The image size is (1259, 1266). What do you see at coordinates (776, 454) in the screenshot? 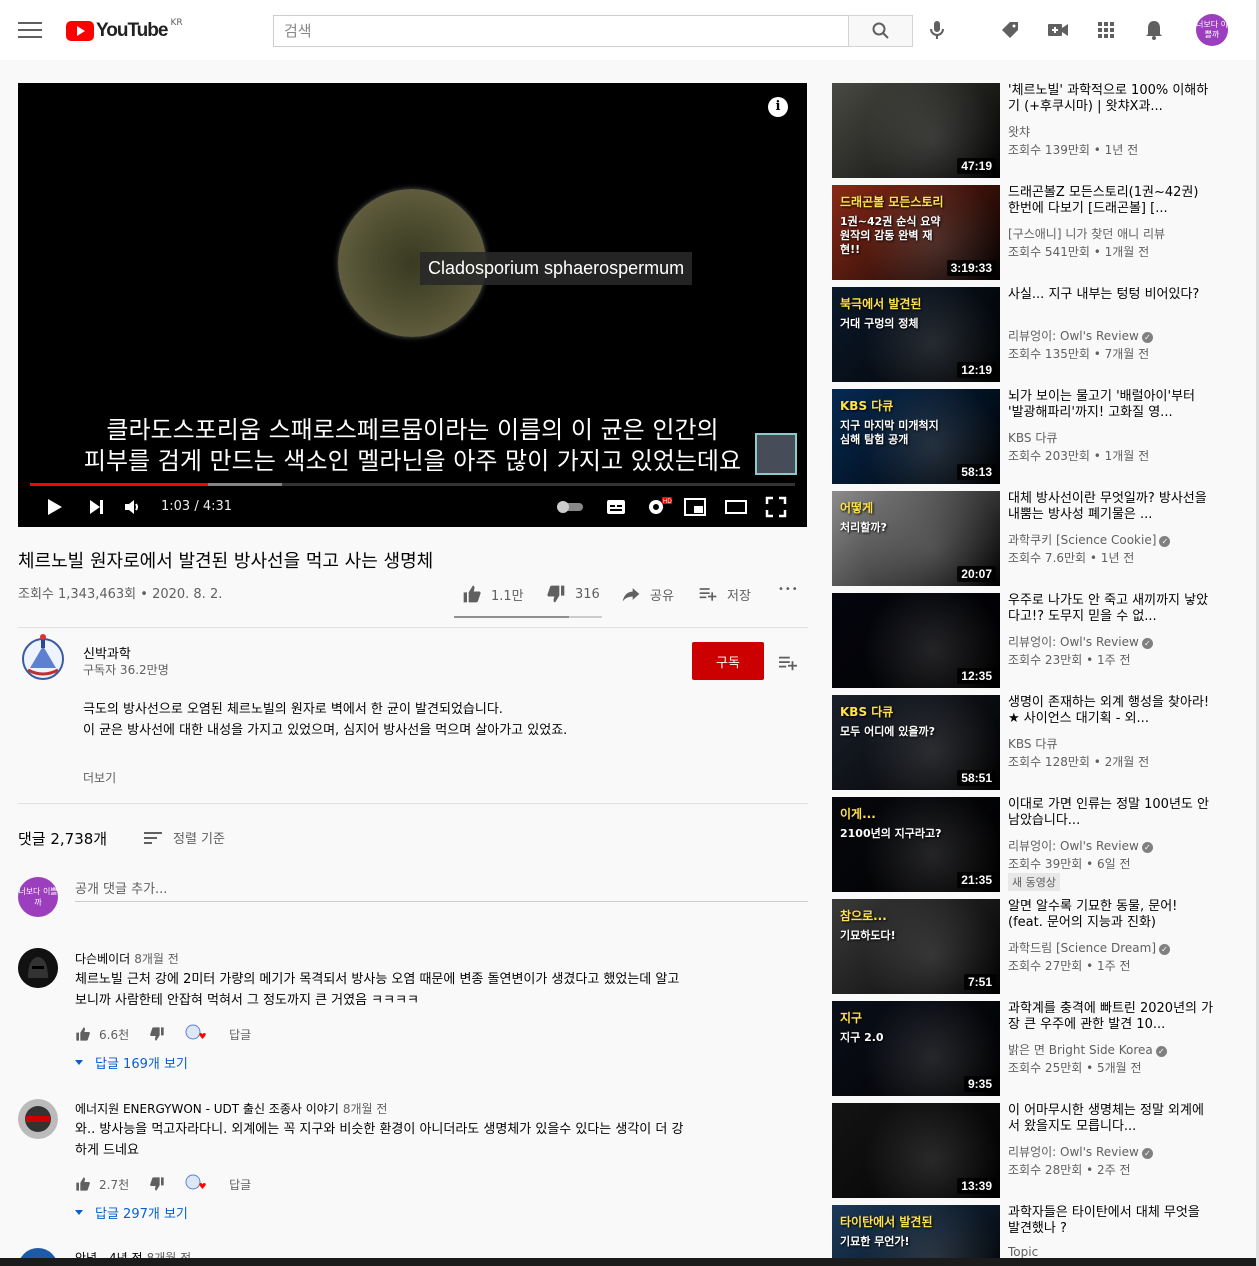
I see `channel-watermark` at bounding box center [776, 454].